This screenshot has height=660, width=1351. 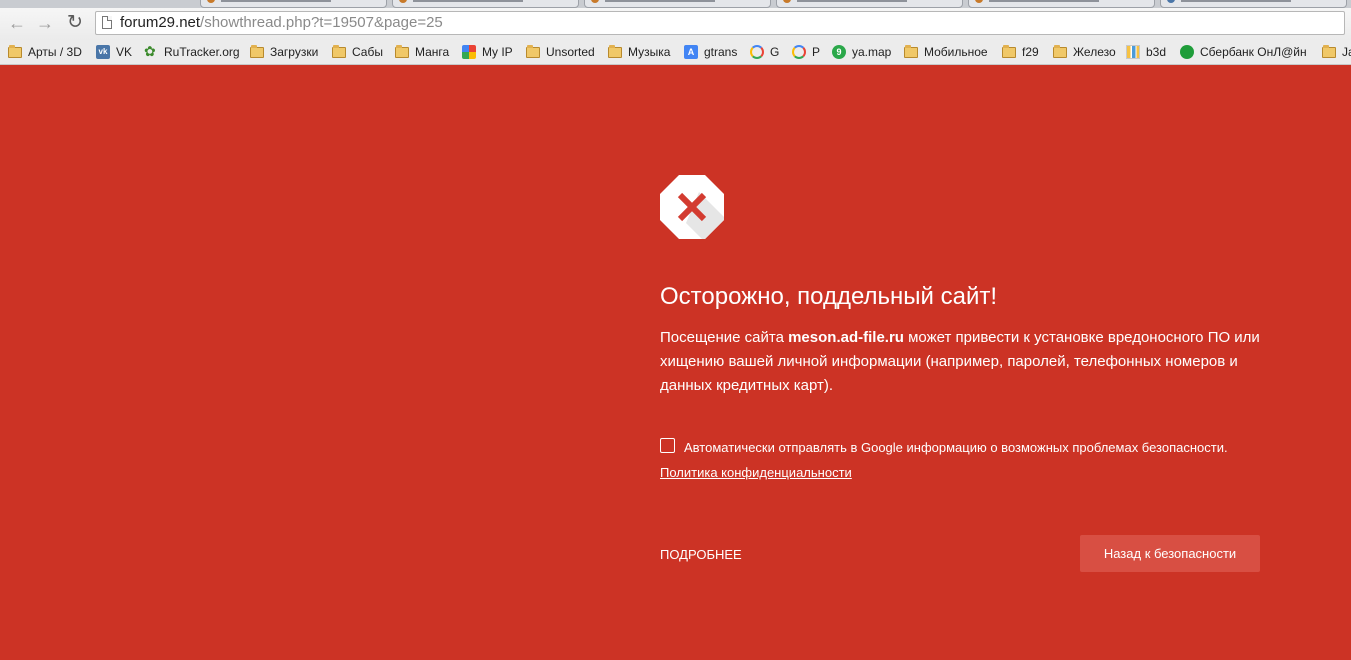 I want to click on bookmark-manga: Манга, so click(x=422, y=52).